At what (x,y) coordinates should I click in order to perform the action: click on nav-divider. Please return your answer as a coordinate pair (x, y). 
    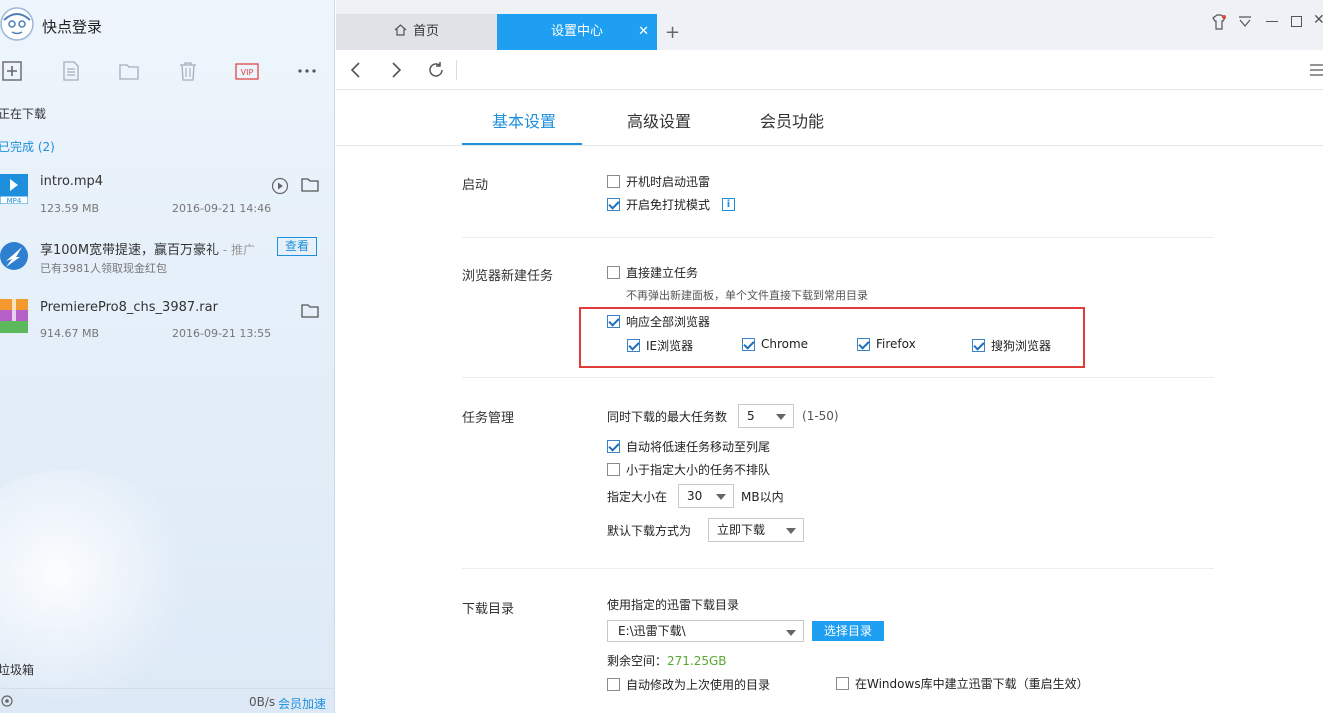
    Looking at the image, I should click on (456, 70).